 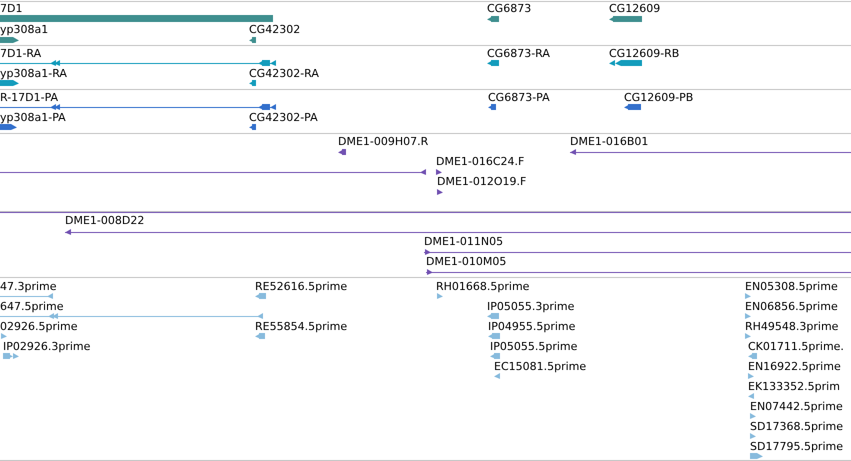 I want to click on feature-label: CG6873, so click(x=509, y=8).